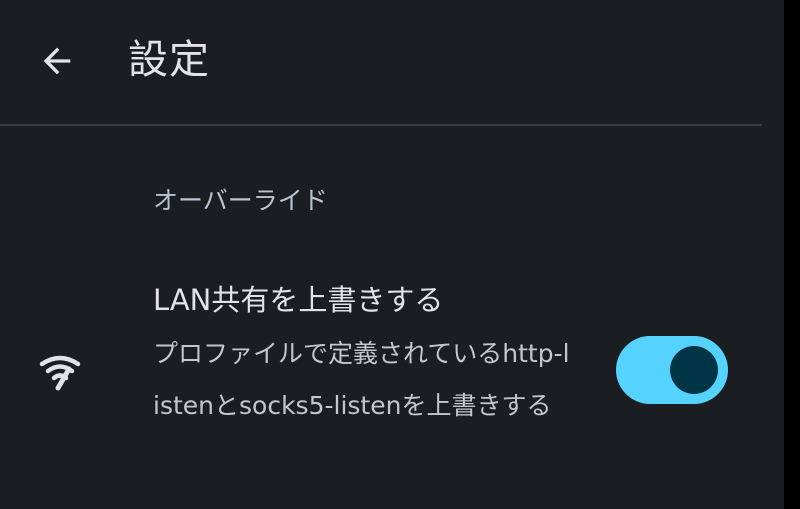  What do you see at coordinates (169, 60) in the screenshot?
I see `page-title: 設定` at bounding box center [169, 60].